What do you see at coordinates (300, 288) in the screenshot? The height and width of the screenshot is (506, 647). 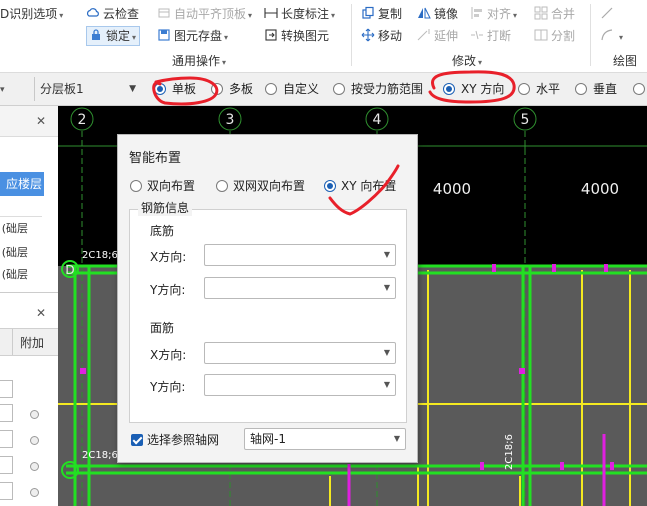 I see `bottom-y-combo: ▼` at bounding box center [300, 288].